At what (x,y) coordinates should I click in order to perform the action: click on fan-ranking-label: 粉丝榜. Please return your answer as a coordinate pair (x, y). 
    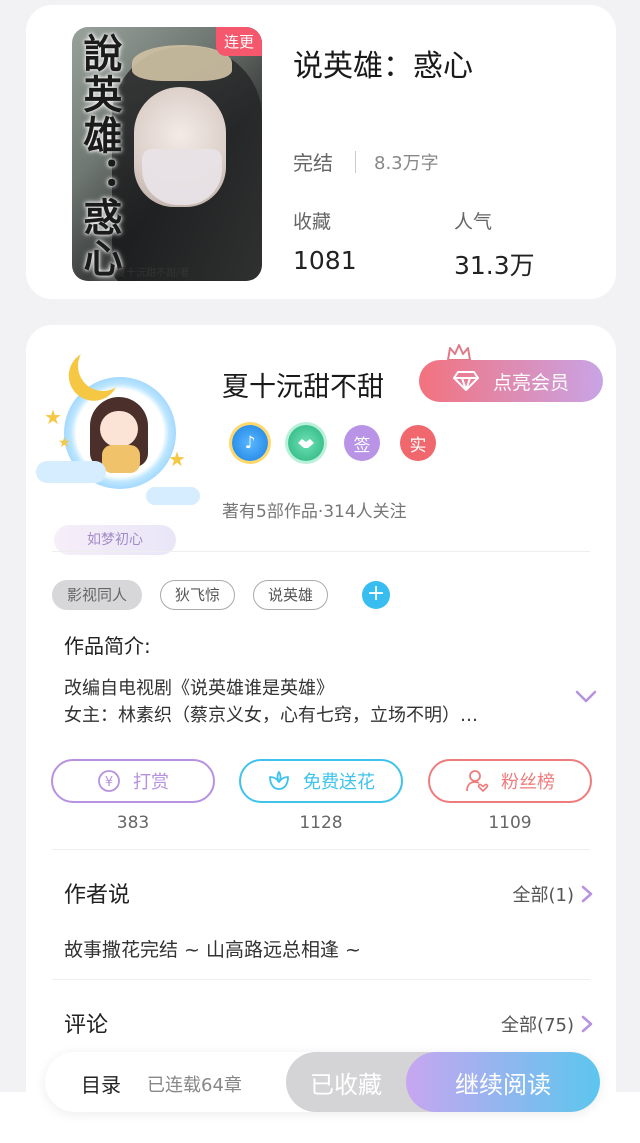
    Looking at the image, I should click on (528, 782).